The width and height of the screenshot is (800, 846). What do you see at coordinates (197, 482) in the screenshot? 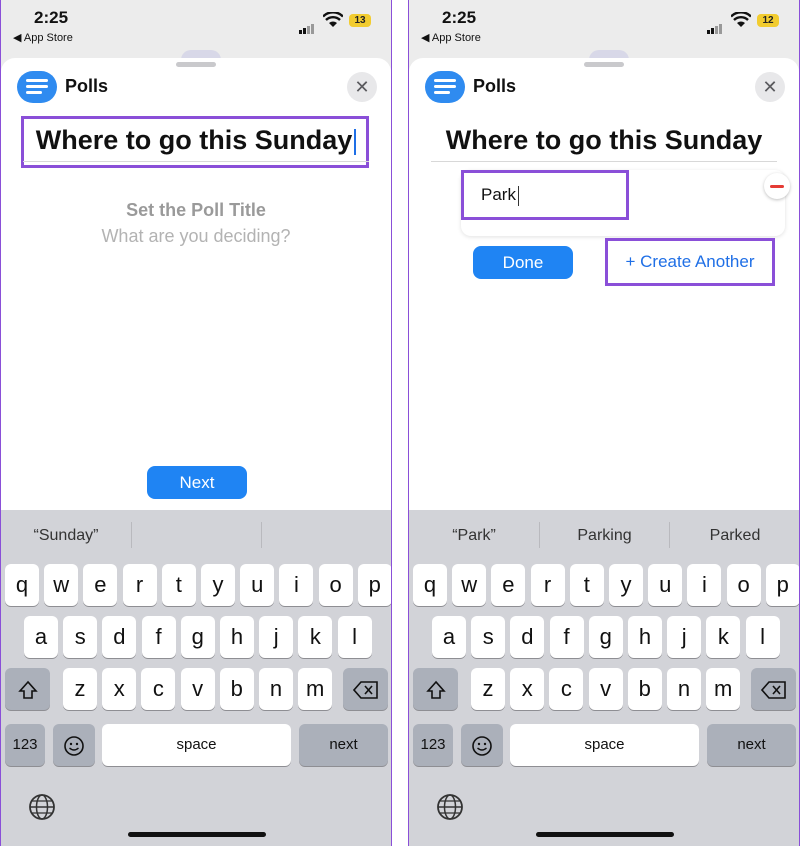
I see `next-button: Next` at bounding box center [197, 482].